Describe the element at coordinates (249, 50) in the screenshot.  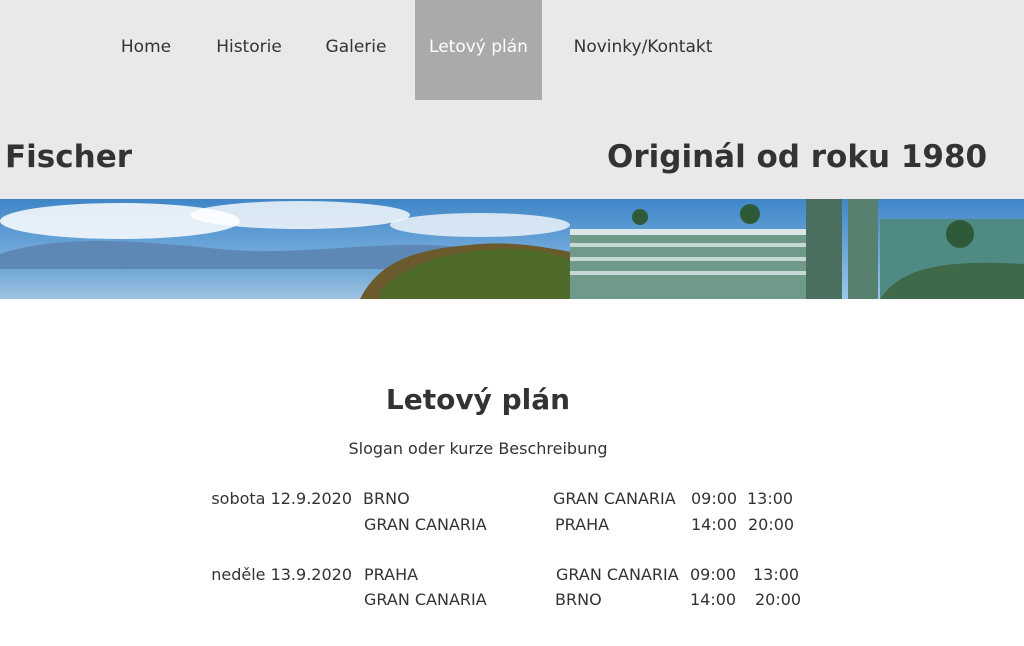
I see `nav-historie: Historie` at that location.